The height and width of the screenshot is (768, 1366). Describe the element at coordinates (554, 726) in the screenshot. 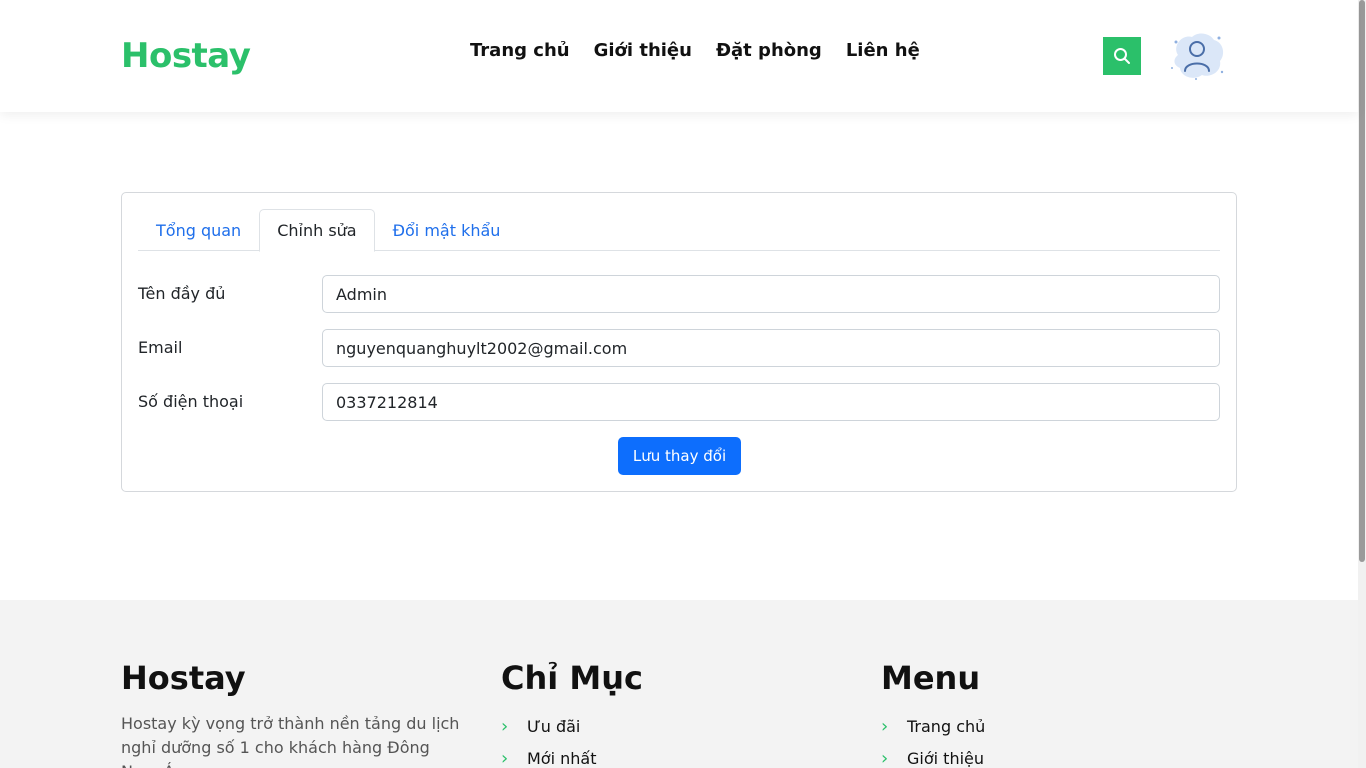

I see `footer-index-item-label: Ưu đãi` at that location.